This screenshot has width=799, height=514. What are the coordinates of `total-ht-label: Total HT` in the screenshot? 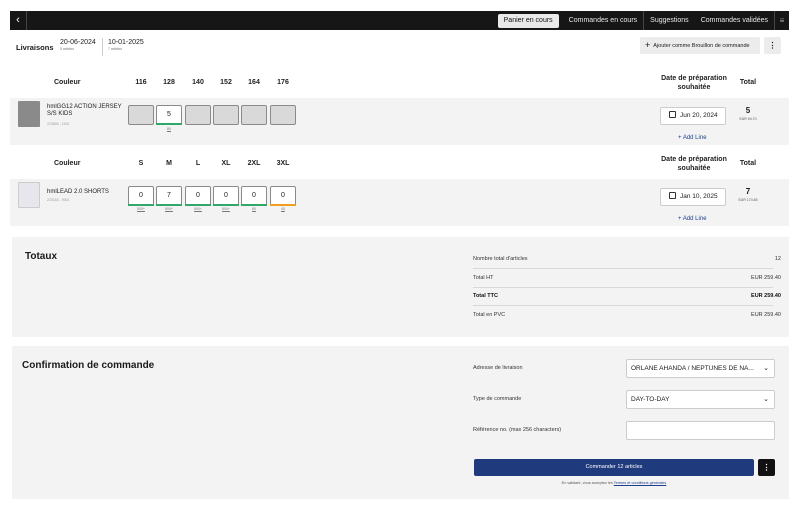 It's located at (483, 278).